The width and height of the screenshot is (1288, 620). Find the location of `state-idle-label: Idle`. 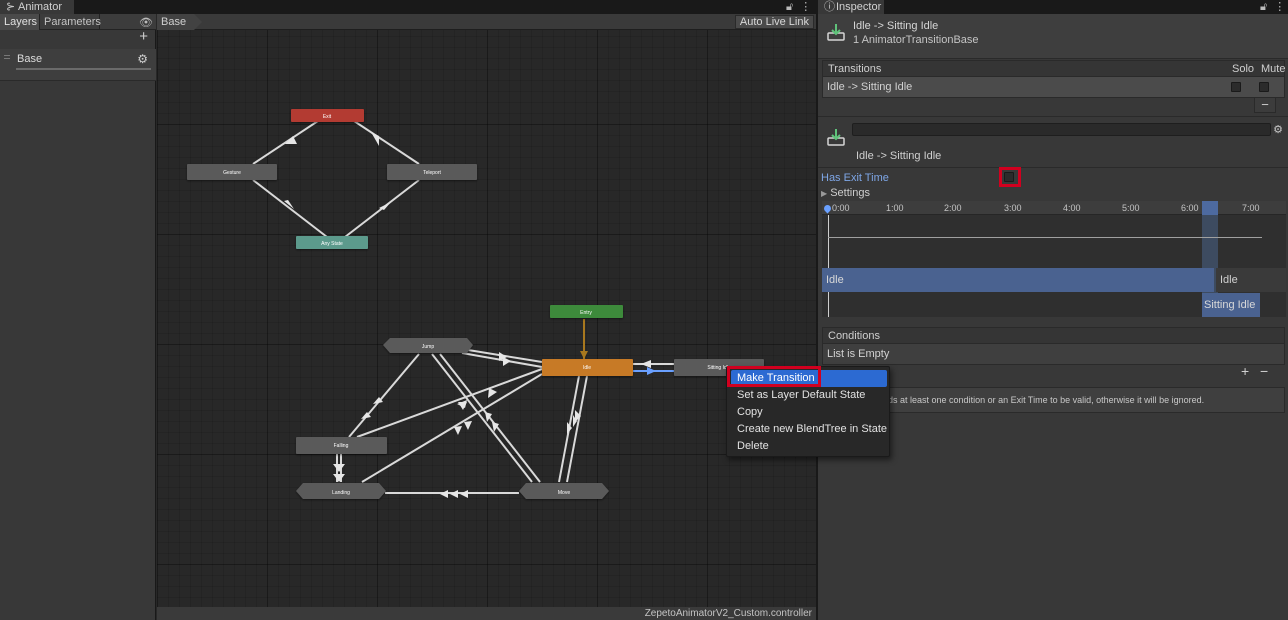

state-idle-label: Idle is located at coordinates (587, 368).